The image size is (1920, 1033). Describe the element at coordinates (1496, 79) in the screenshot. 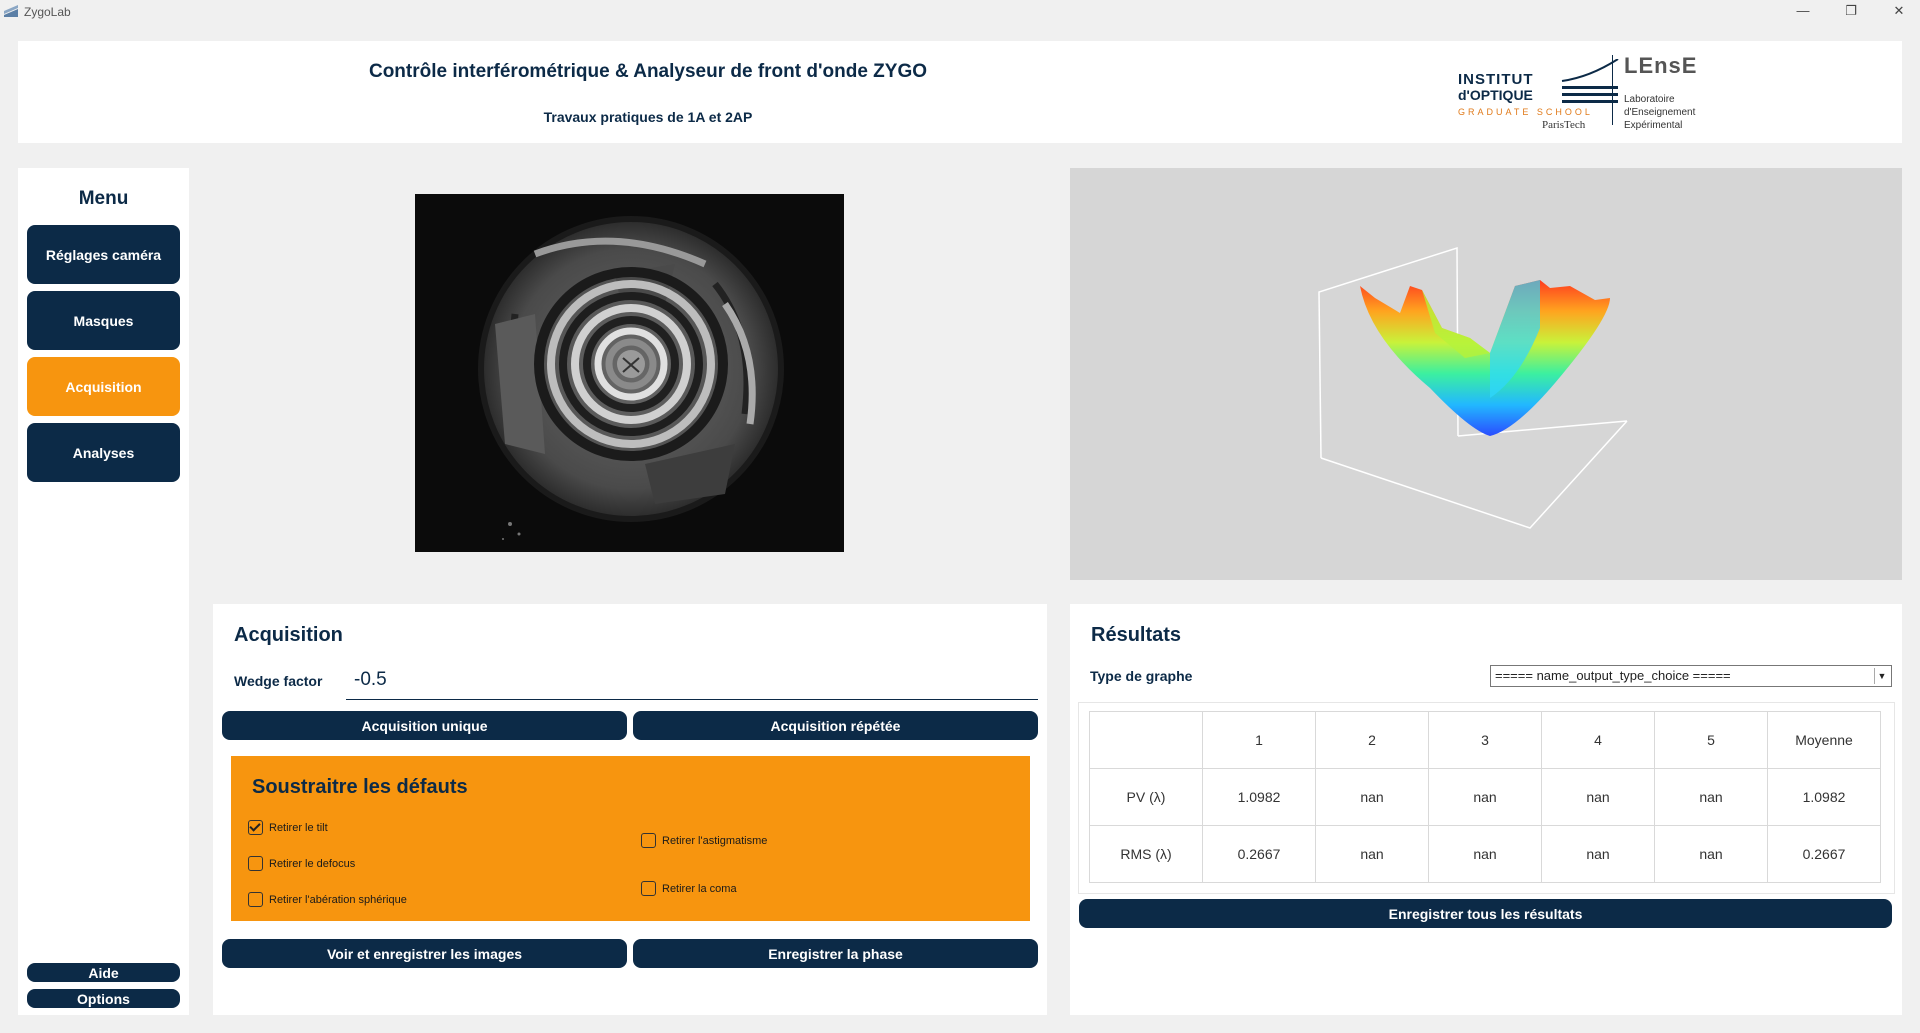

I see `iogs-logo-line1: INSTITUT` at that location.